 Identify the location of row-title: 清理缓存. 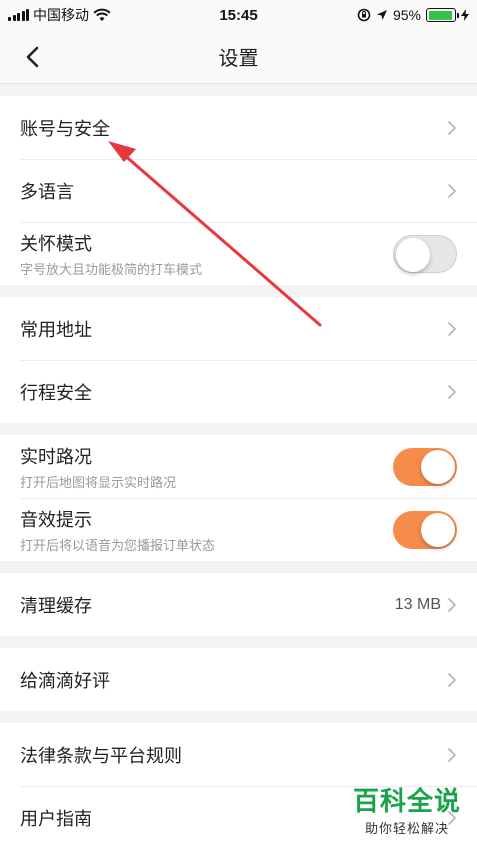
(56, 605).